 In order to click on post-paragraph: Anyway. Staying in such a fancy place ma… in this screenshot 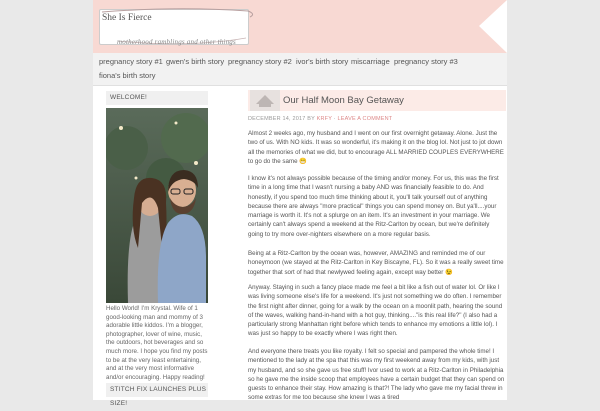, I will do `click(375, 311)`.